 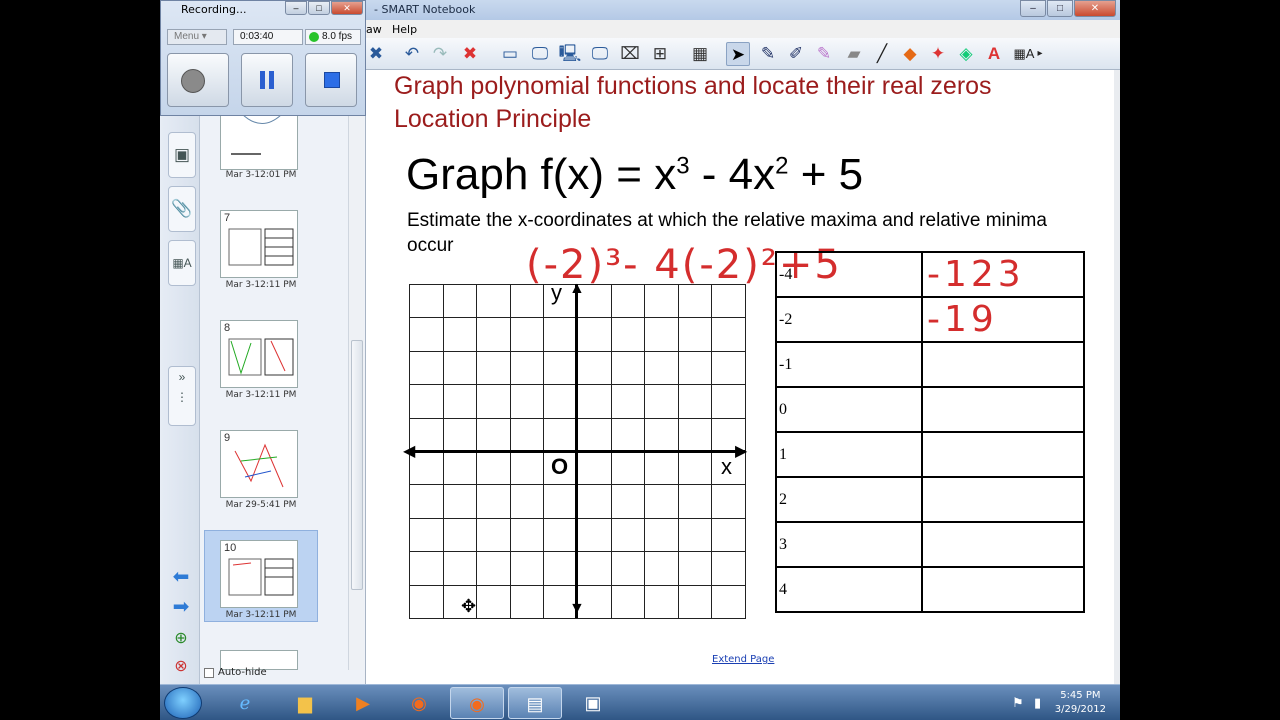 I want to click on magic-pen-icon: ✦, so click(x=938, y=54).